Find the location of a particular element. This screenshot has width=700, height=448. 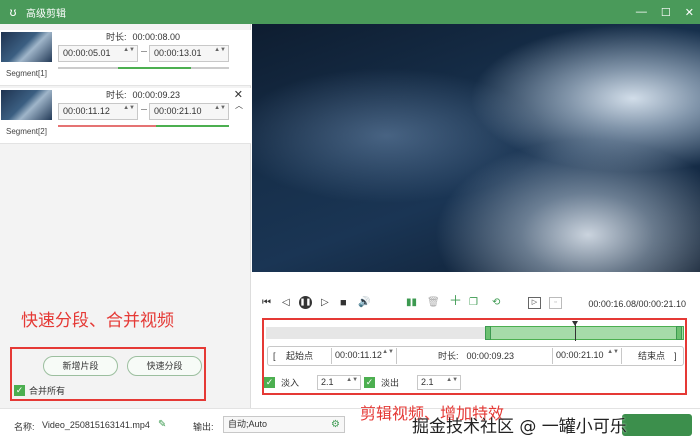

title-bar: ʊ 高级剪辑 — ☐ ✕ is located at coordinates (350, 12).